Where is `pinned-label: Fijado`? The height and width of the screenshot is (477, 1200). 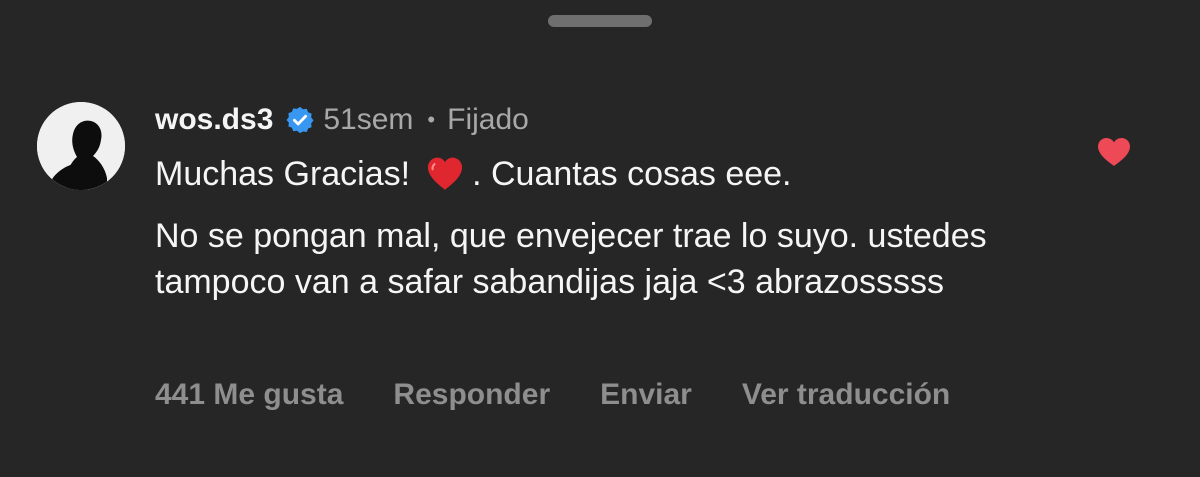
pinned-label: Fijado is located at coordinates (488, 119).